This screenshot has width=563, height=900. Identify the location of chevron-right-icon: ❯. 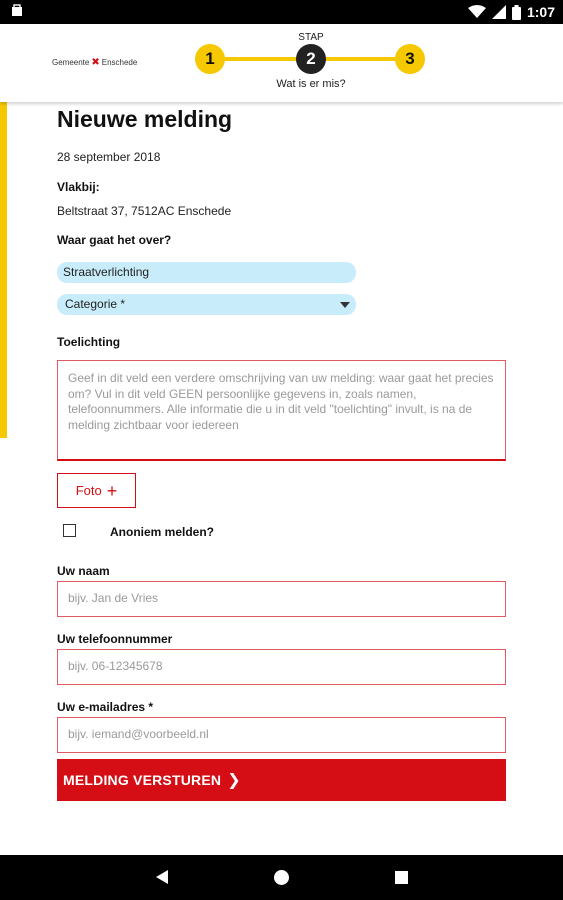
(234, 780).